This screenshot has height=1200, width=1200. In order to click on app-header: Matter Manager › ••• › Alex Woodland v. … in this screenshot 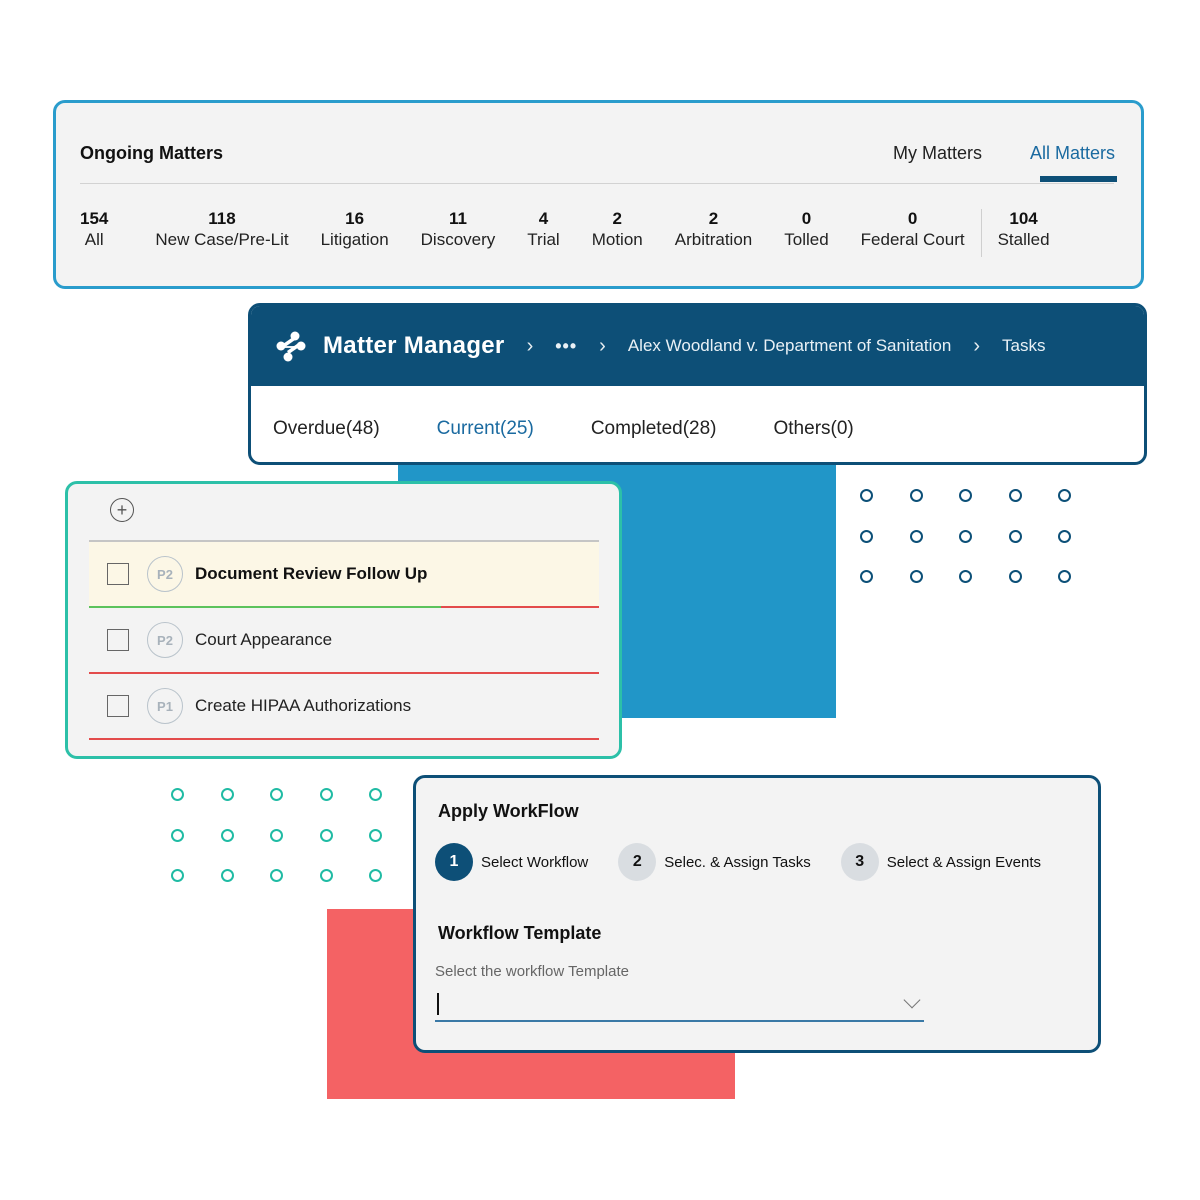, I will do `click(697, 346)`.